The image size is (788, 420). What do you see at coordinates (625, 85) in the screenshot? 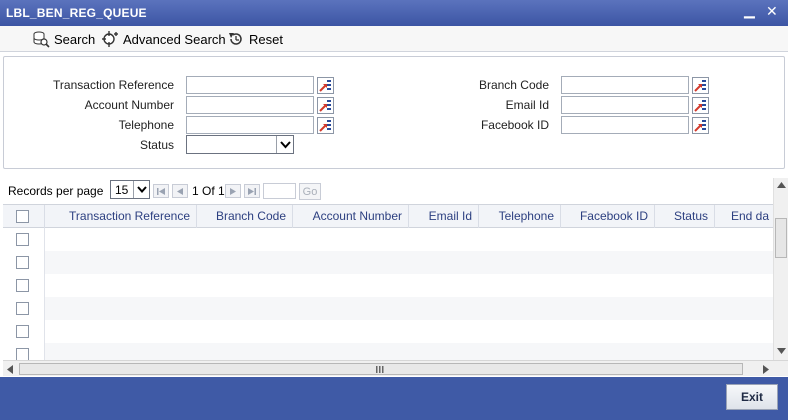
I see `branch-code-input` at bounding box center [625, 85].